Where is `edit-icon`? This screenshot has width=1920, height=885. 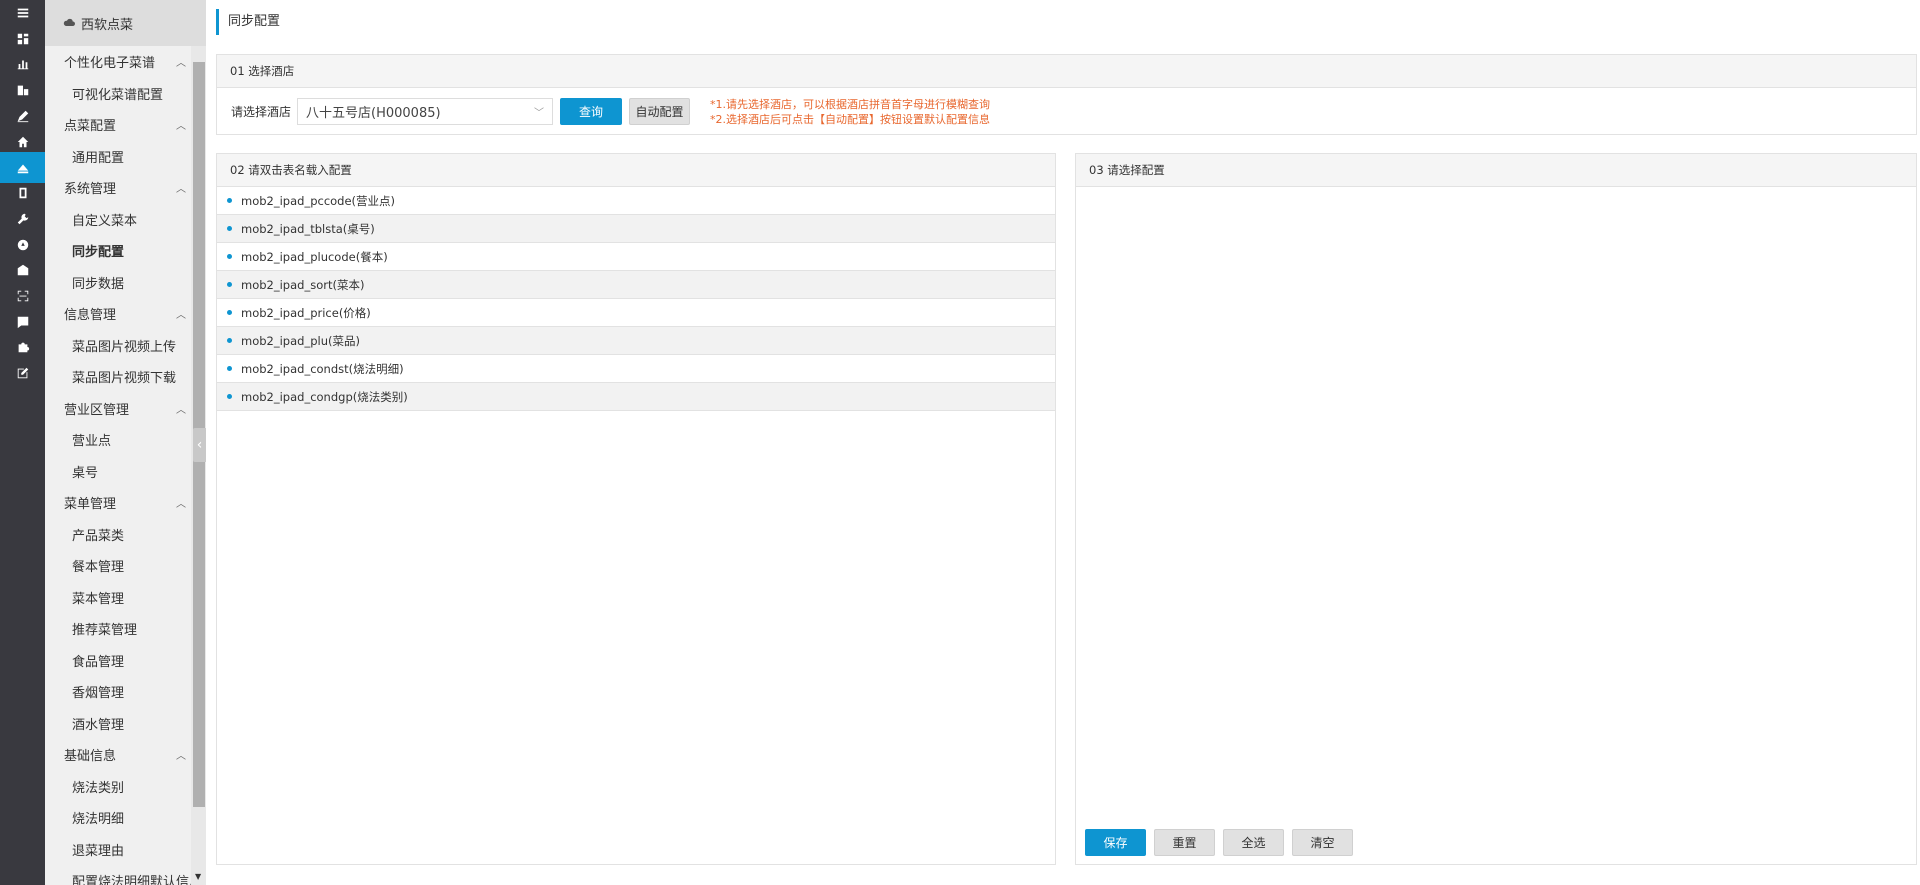 edit-icon is located at coordinates (22, 372).